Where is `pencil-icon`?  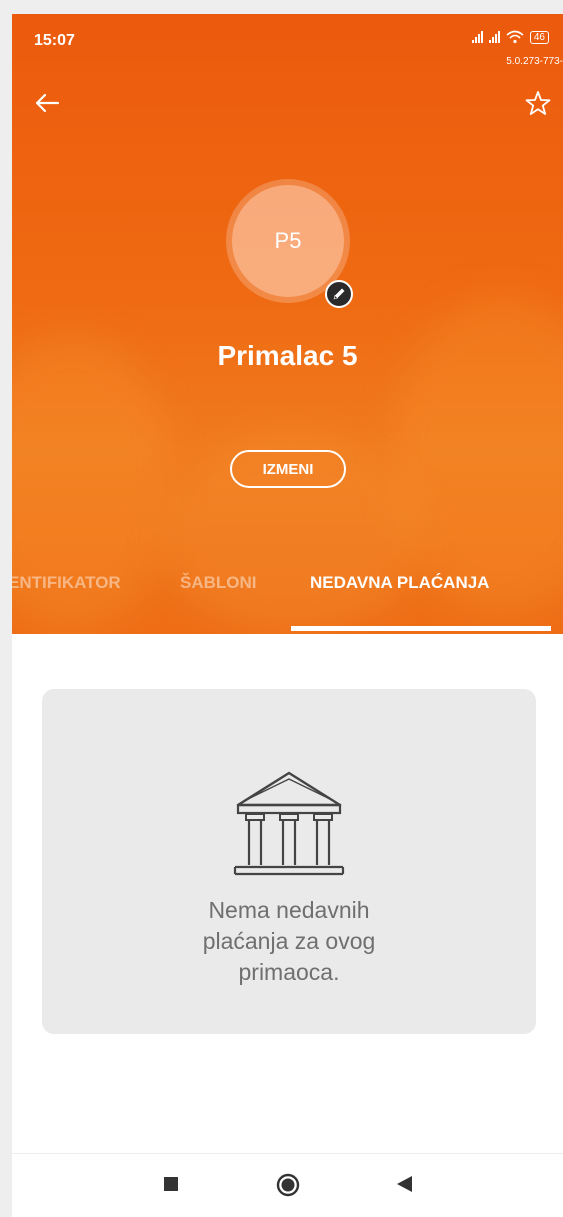 pencil-icon is located at coordinates (339, 294).